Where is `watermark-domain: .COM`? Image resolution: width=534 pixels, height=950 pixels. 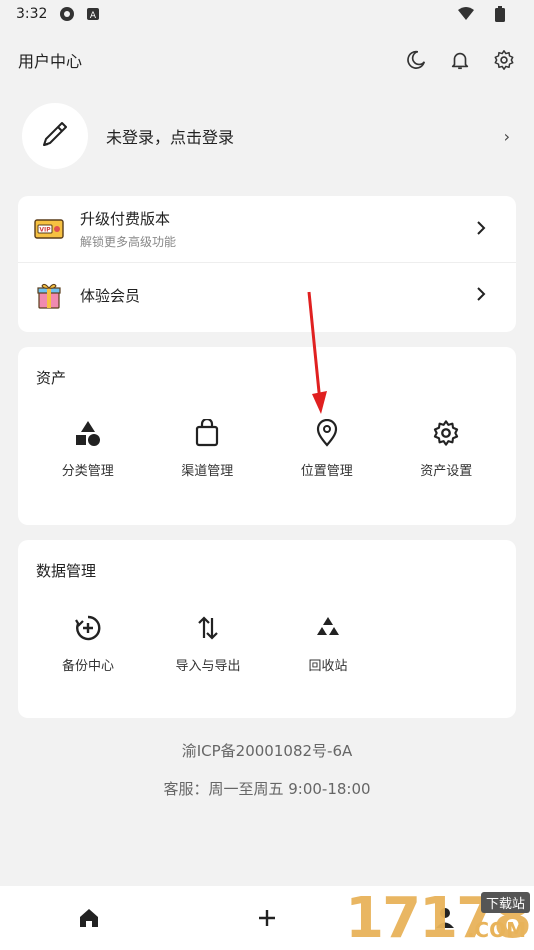 watermark-domain: .COM is located at coordinates (496, 930).